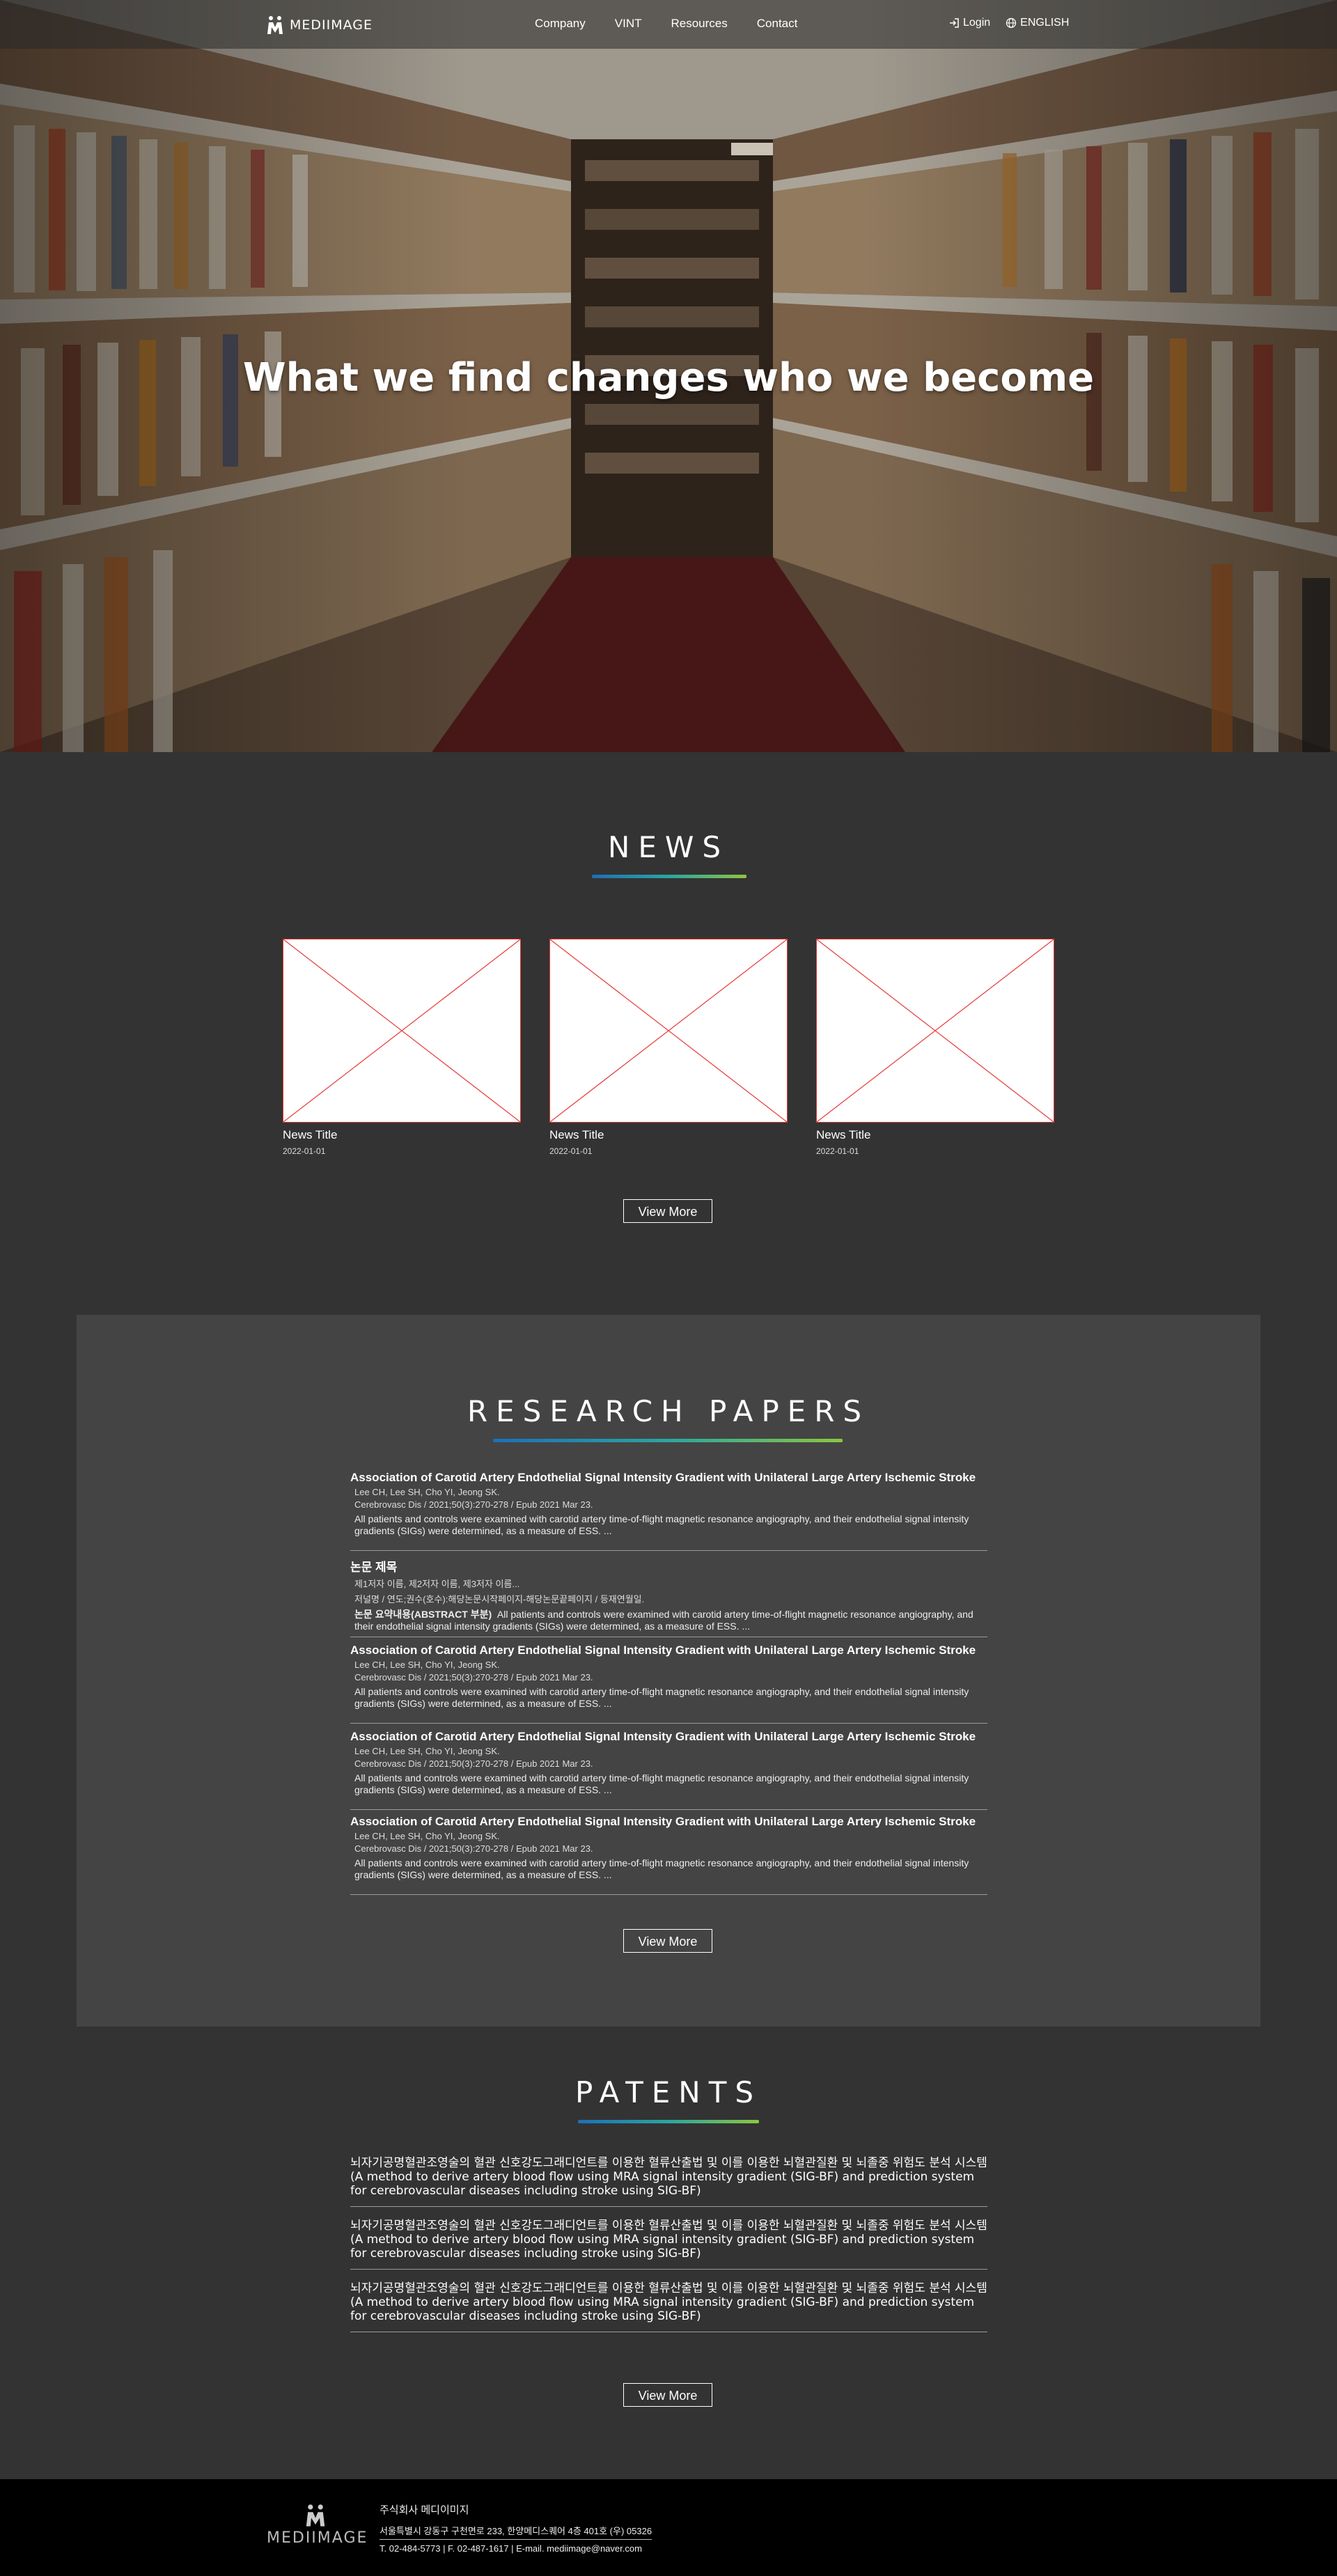  Describe the element at coordinates (374, 1567) in the screenshot. I see `paper-title: 논문 제목` at that location.